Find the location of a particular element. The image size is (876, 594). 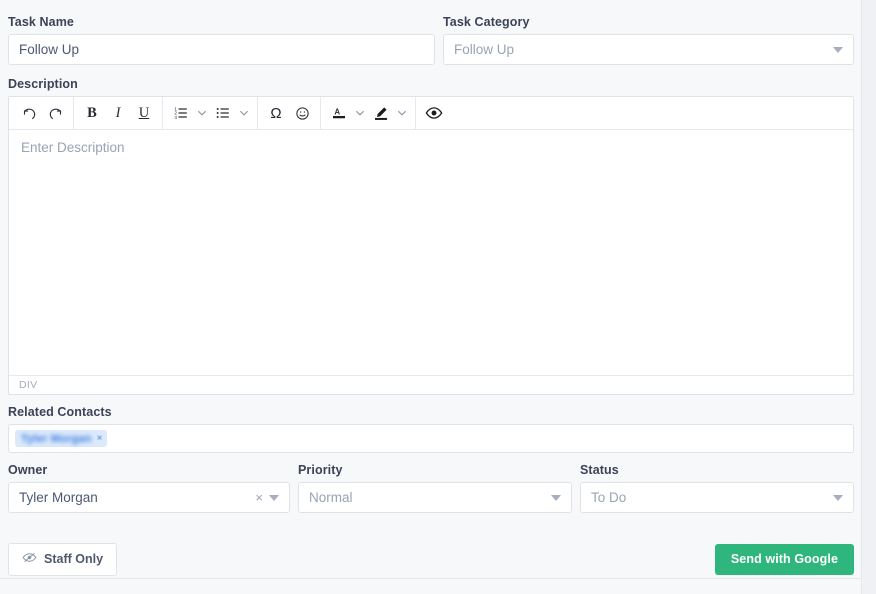

priority-label: Priority is located at coordinates (320, 470).